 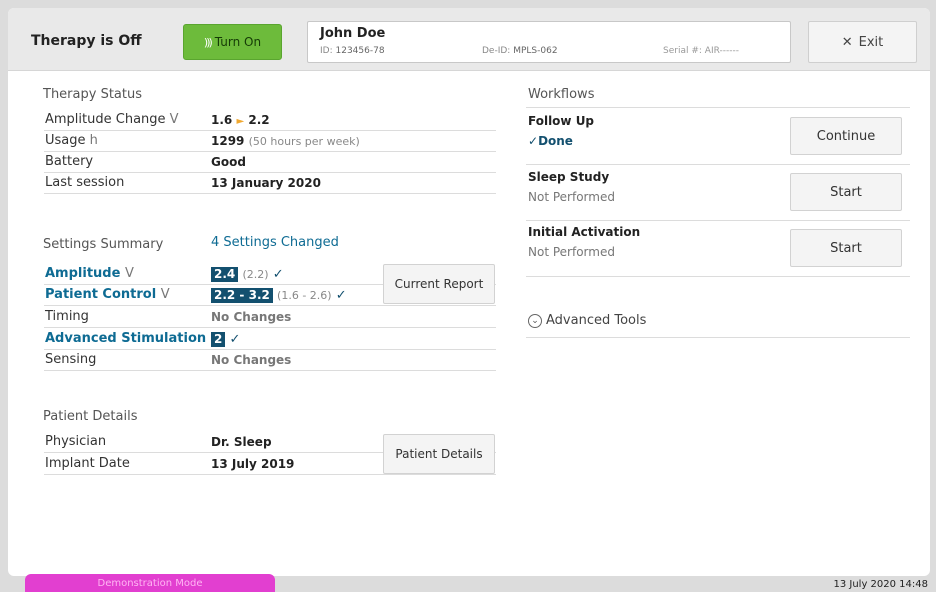 I want to click on current-report-button: Current Report, so click(x=439, y=284).